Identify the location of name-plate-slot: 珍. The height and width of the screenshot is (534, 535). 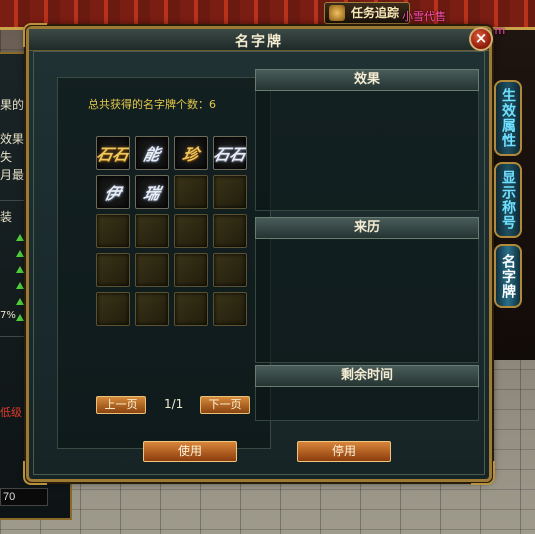
(191, 153).